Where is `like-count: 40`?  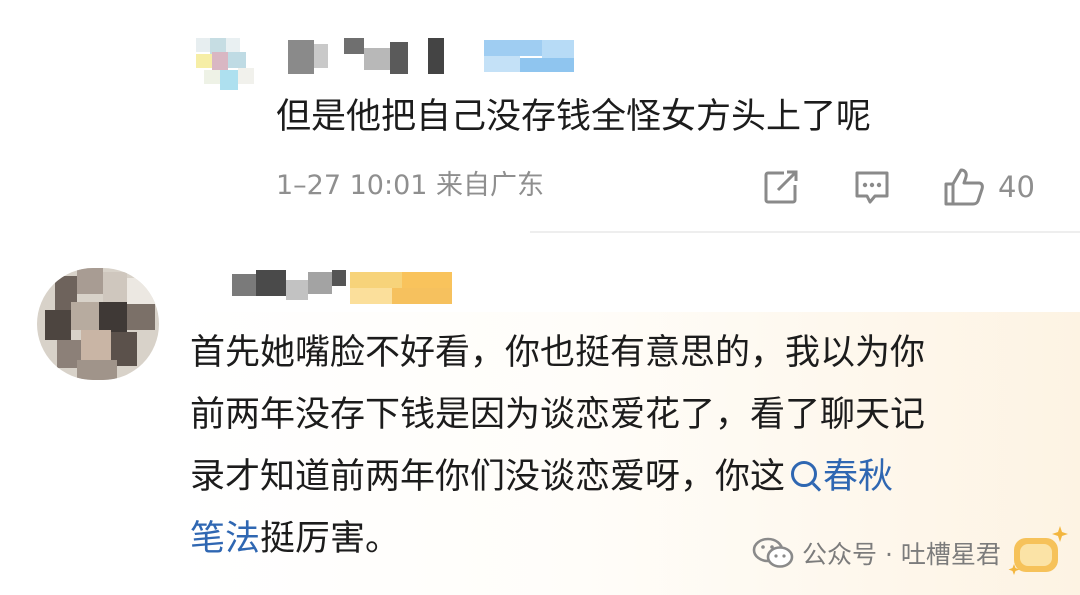 like-count: 40 is located at coordinates (1016, 187).